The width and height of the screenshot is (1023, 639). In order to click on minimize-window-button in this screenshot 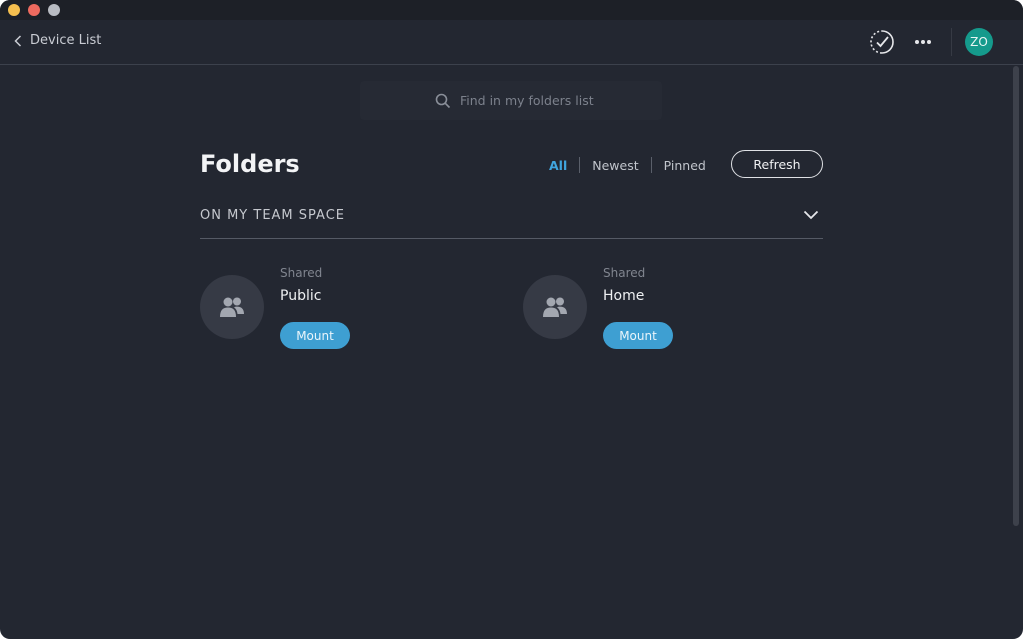, I will do `click(14, 10)`.